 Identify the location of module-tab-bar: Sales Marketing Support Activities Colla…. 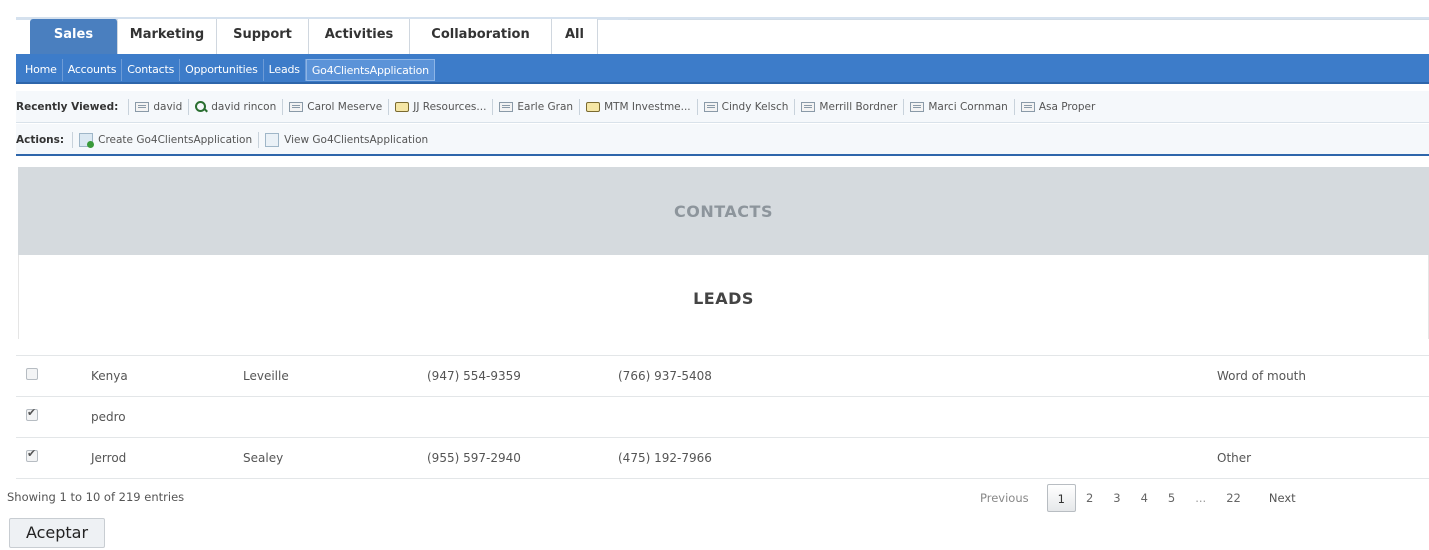
(714, 27).